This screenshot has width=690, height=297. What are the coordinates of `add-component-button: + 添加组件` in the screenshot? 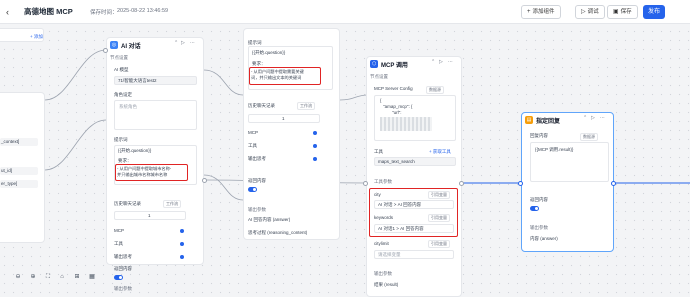 It's located at (541, 12).